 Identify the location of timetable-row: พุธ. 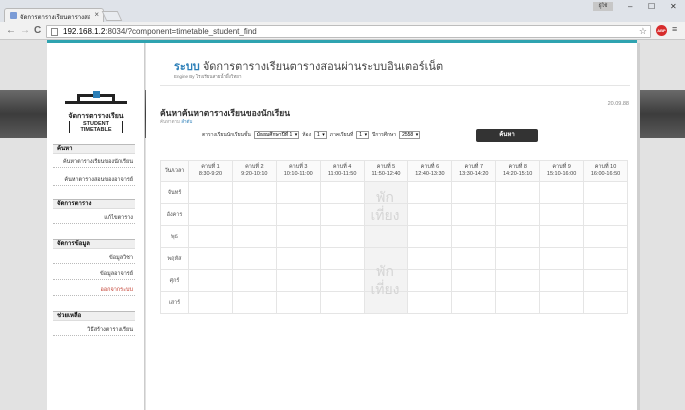
(394, 236).